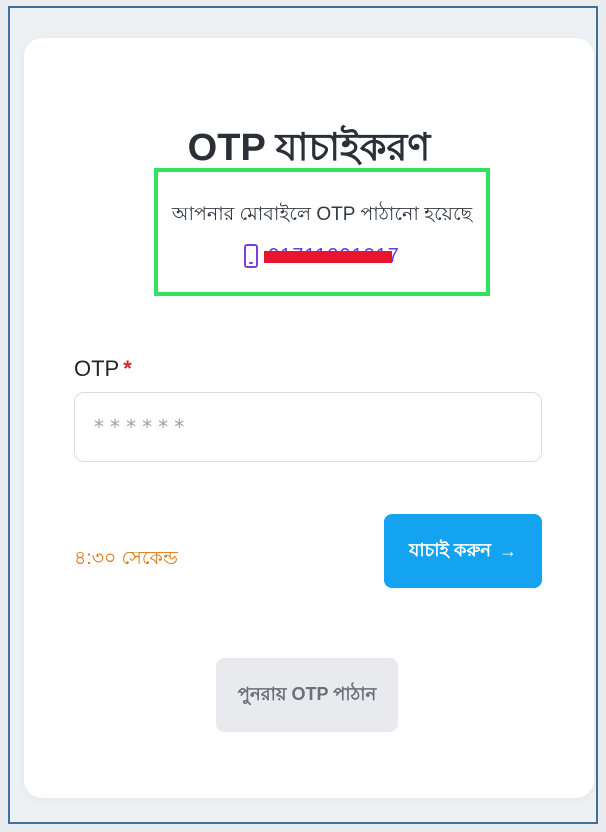 The width and height of the screenshot is (606, 832). What do you see at coordinates (508, 550) in the screenshot?
I see `arrow-right-icon: →` at bounding box center [508, 550].